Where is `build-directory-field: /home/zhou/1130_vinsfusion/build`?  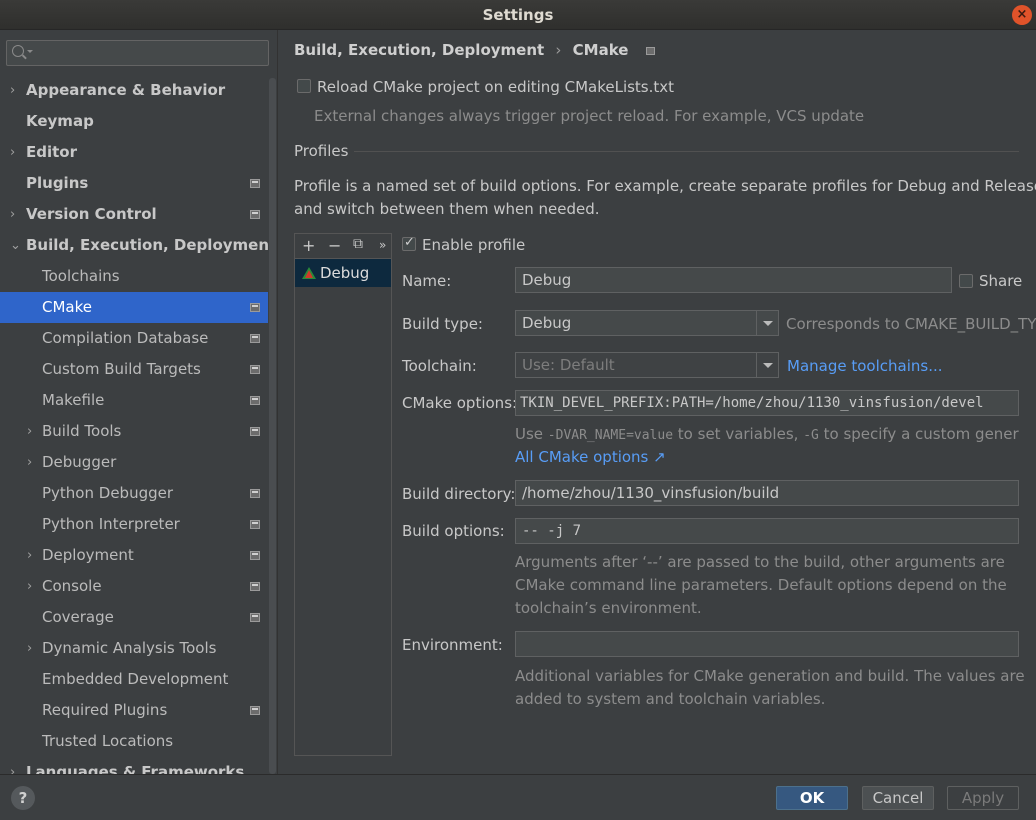
build-directory-field: /home/zhou/1130_vinsfusion/build is located at coordinates (767, 493).